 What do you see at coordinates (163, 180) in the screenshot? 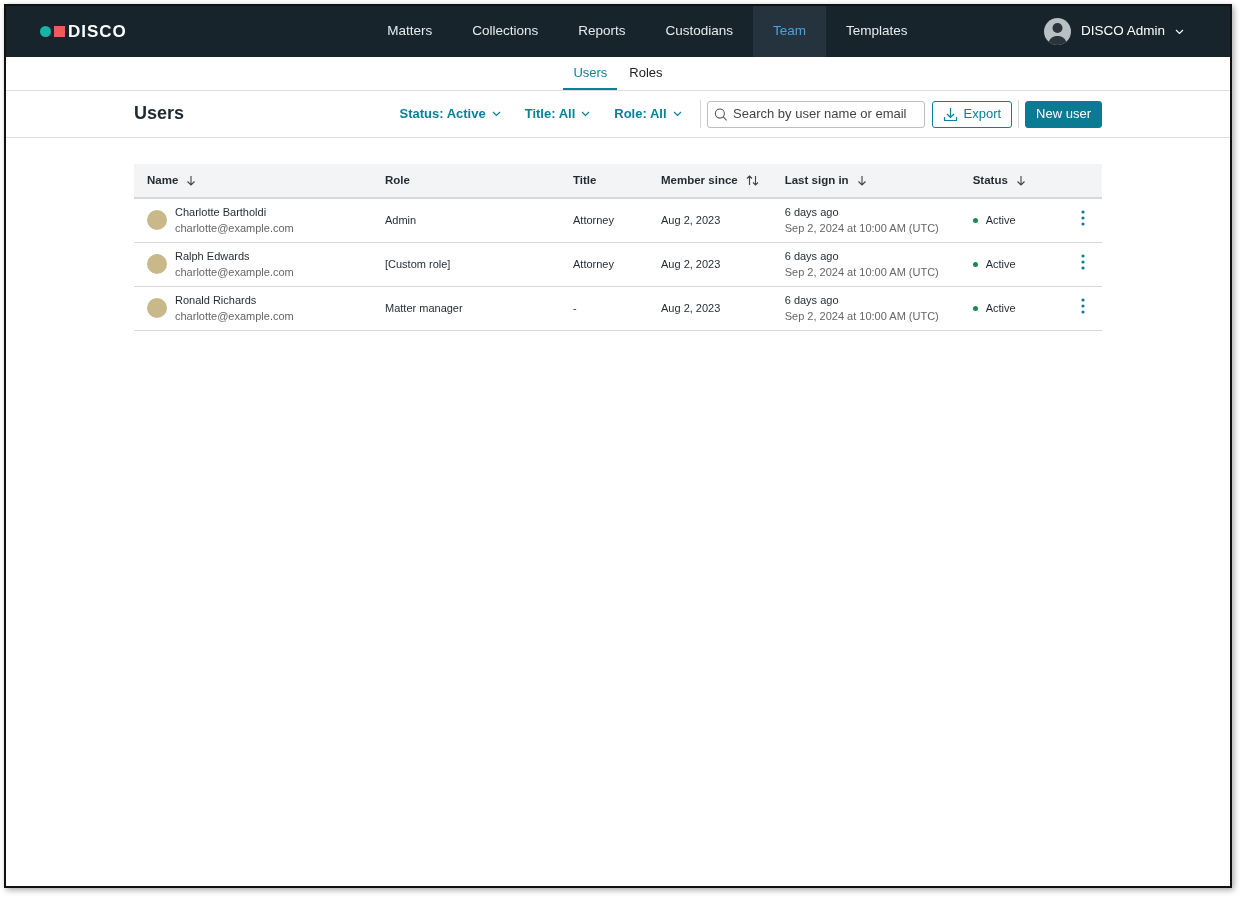
I see `column-header: Name` at bounding box center [163, 180].